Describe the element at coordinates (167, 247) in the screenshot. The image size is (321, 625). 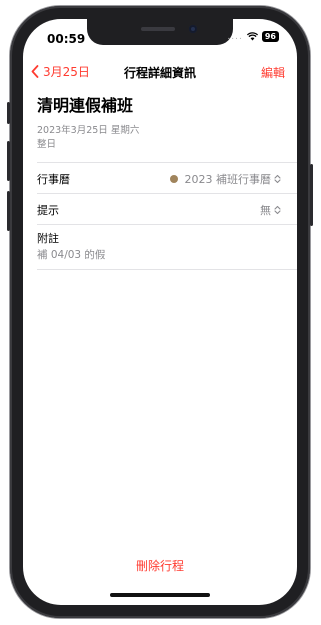
I see `notes-row: 附註 補 04/03 的假` at that location.